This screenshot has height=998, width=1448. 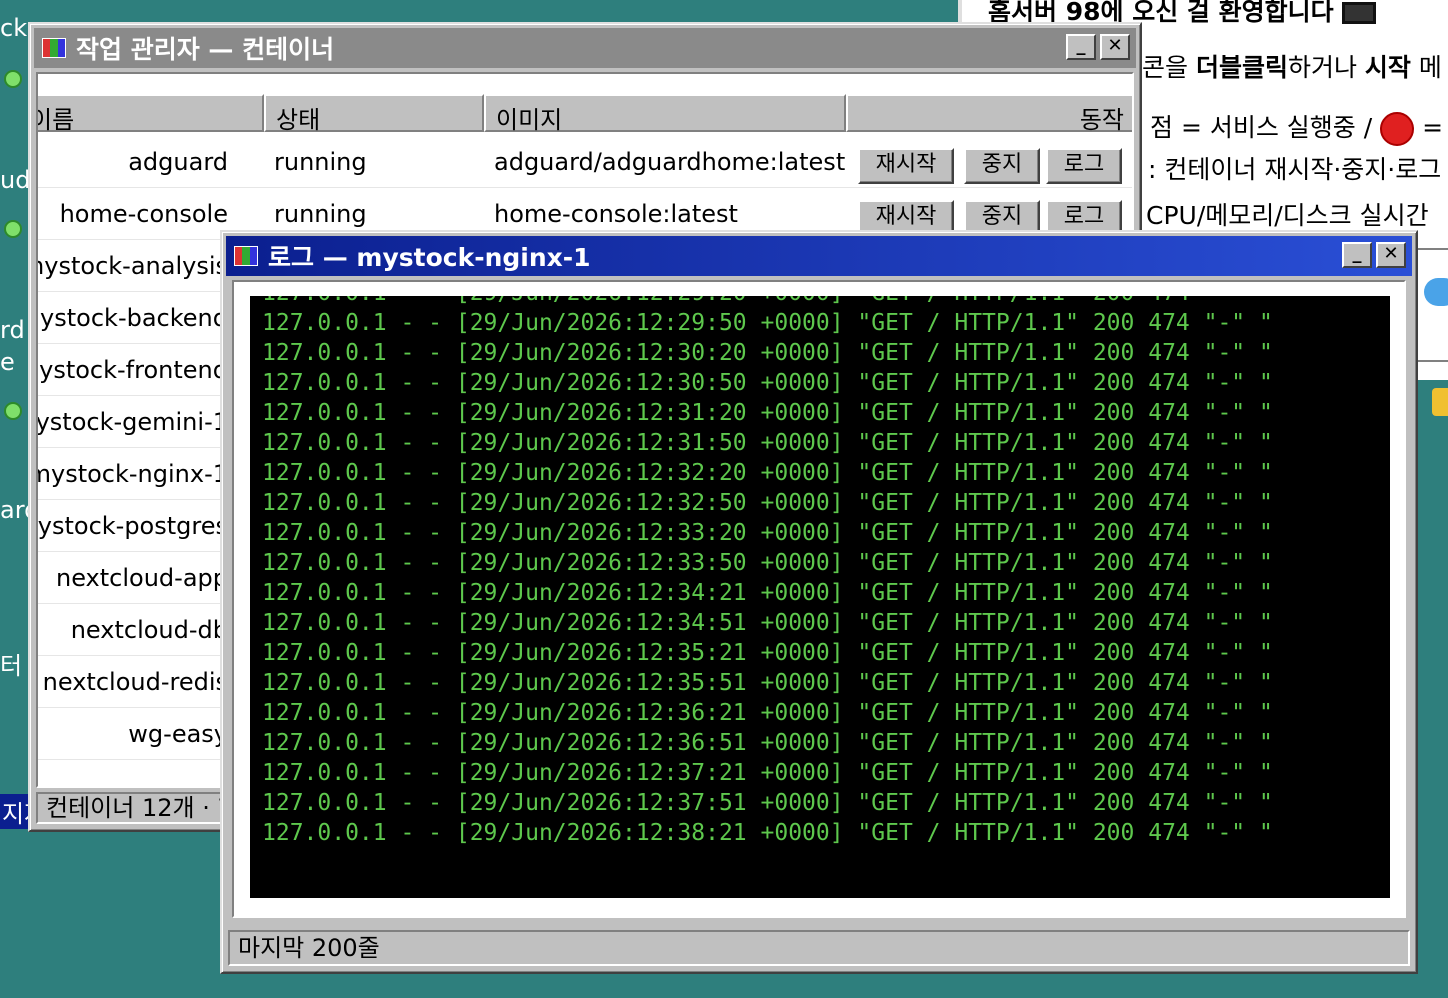 I want to click on log-title: 로그 — mystock-nginx-1, so click(x=429, y=257).